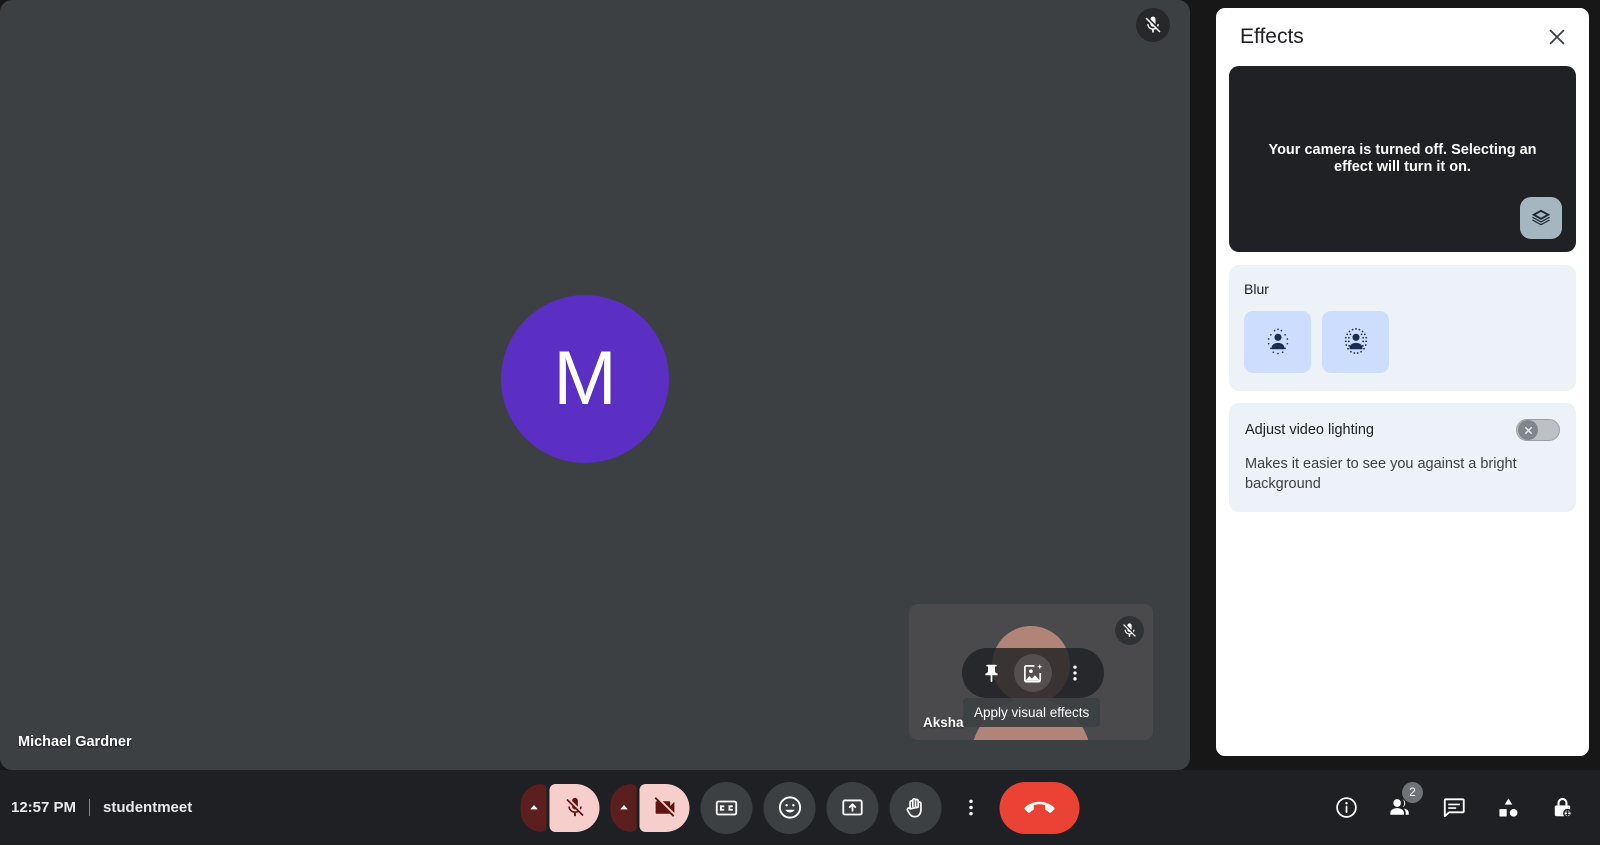 The width and height of the screenshot is (1600, 845). I want to click on self-view-mic-off-icon, so click(1129, 630).